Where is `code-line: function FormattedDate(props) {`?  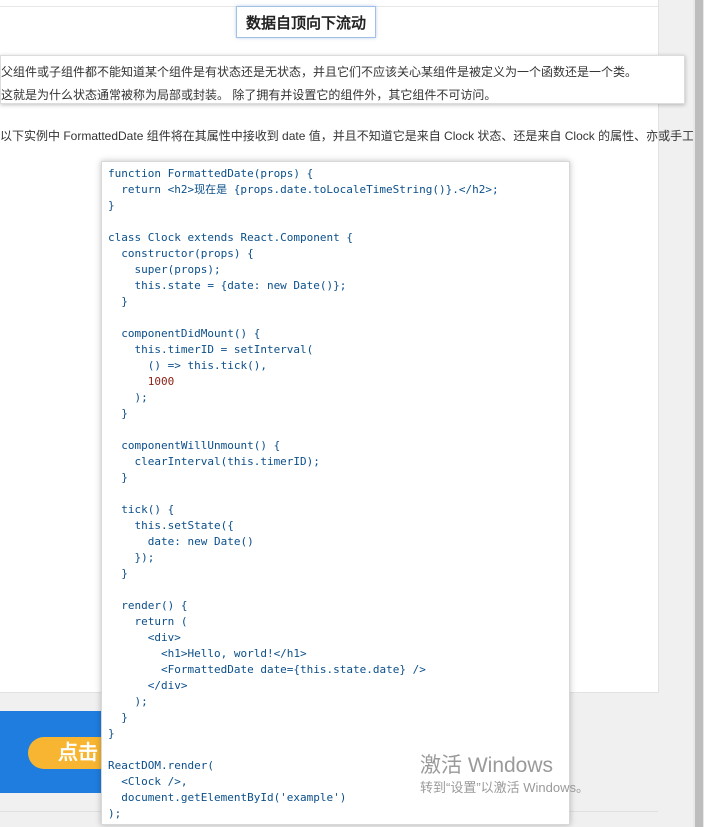 code-line: function FormattedDate(props) { is located at coordinates (211, 173).